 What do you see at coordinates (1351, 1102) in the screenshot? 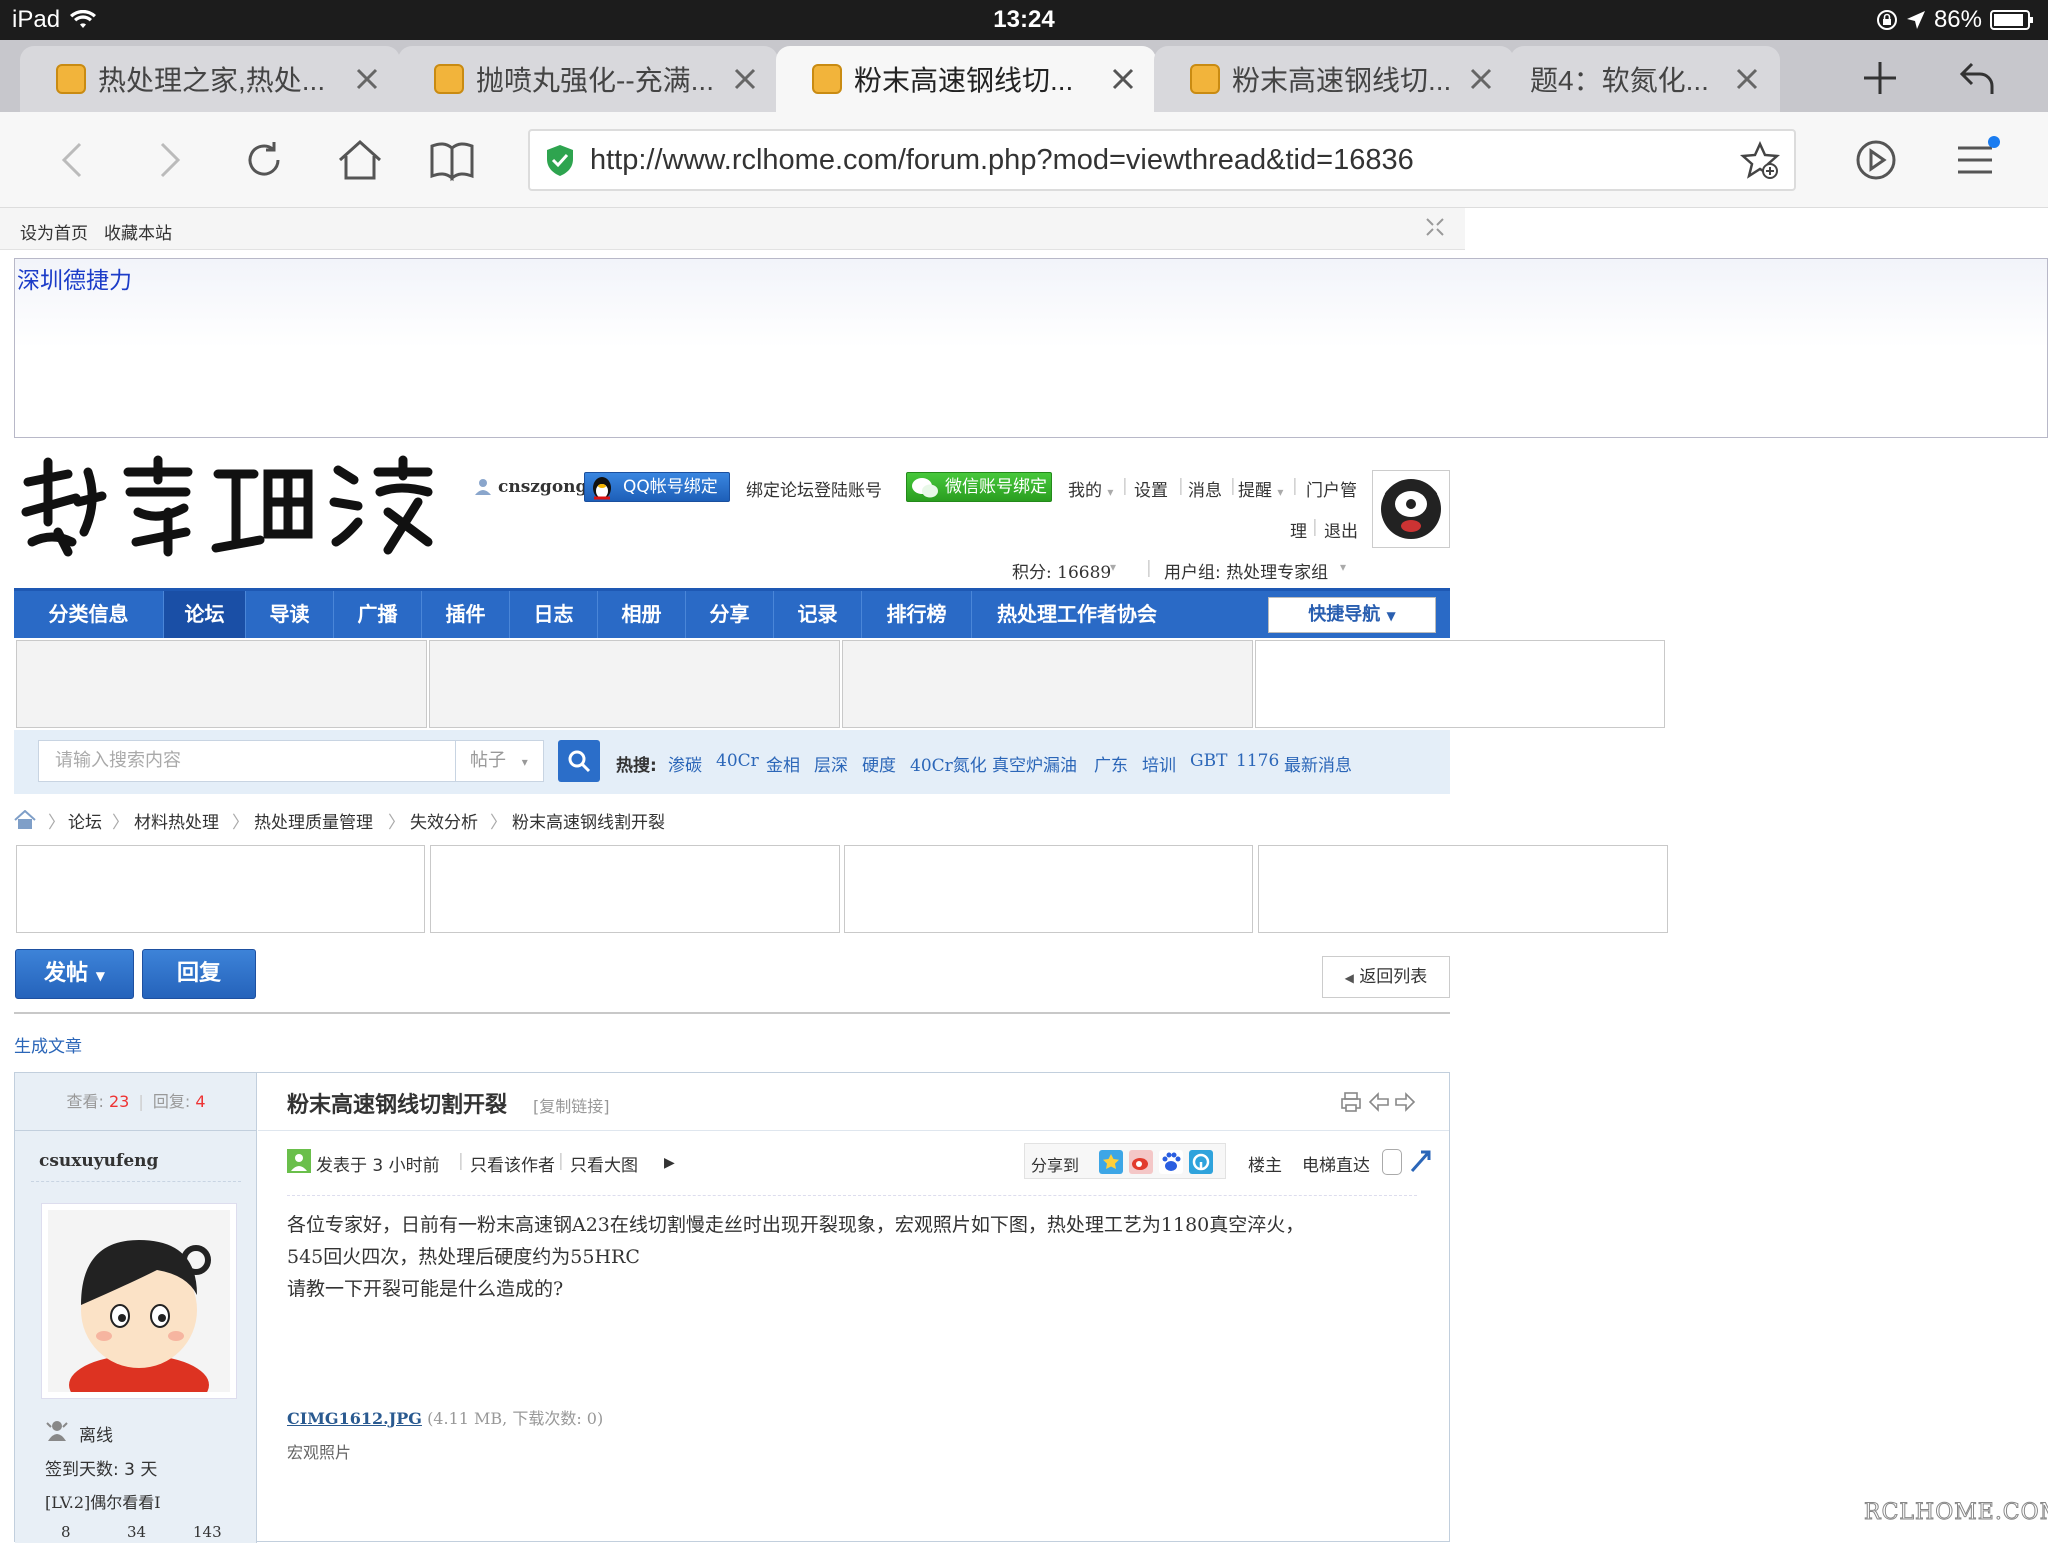
I see `print-icon` at bounding box center [1351, 1102].